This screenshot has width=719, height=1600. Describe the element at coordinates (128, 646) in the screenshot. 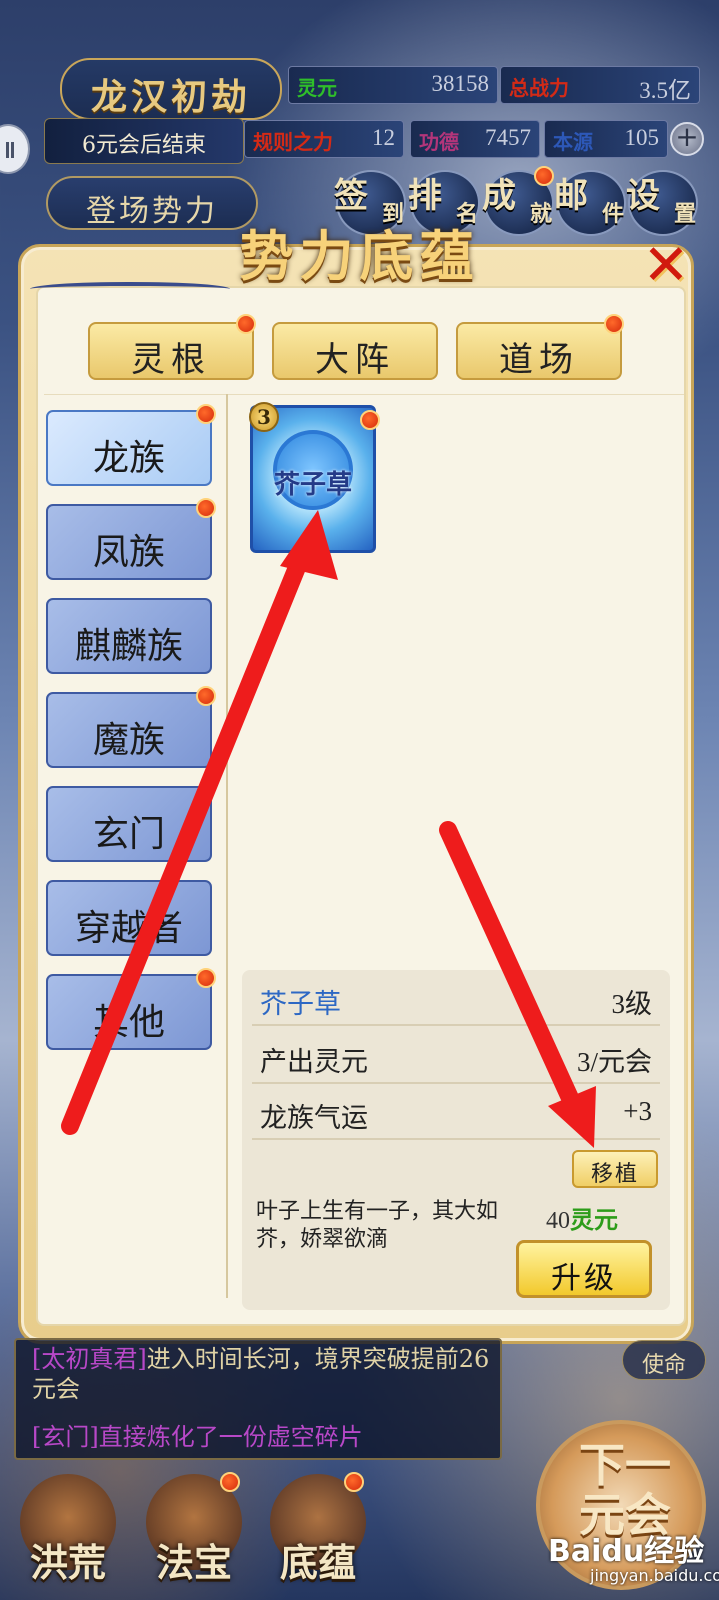

I see `category-label: 麒麟族` at that location.